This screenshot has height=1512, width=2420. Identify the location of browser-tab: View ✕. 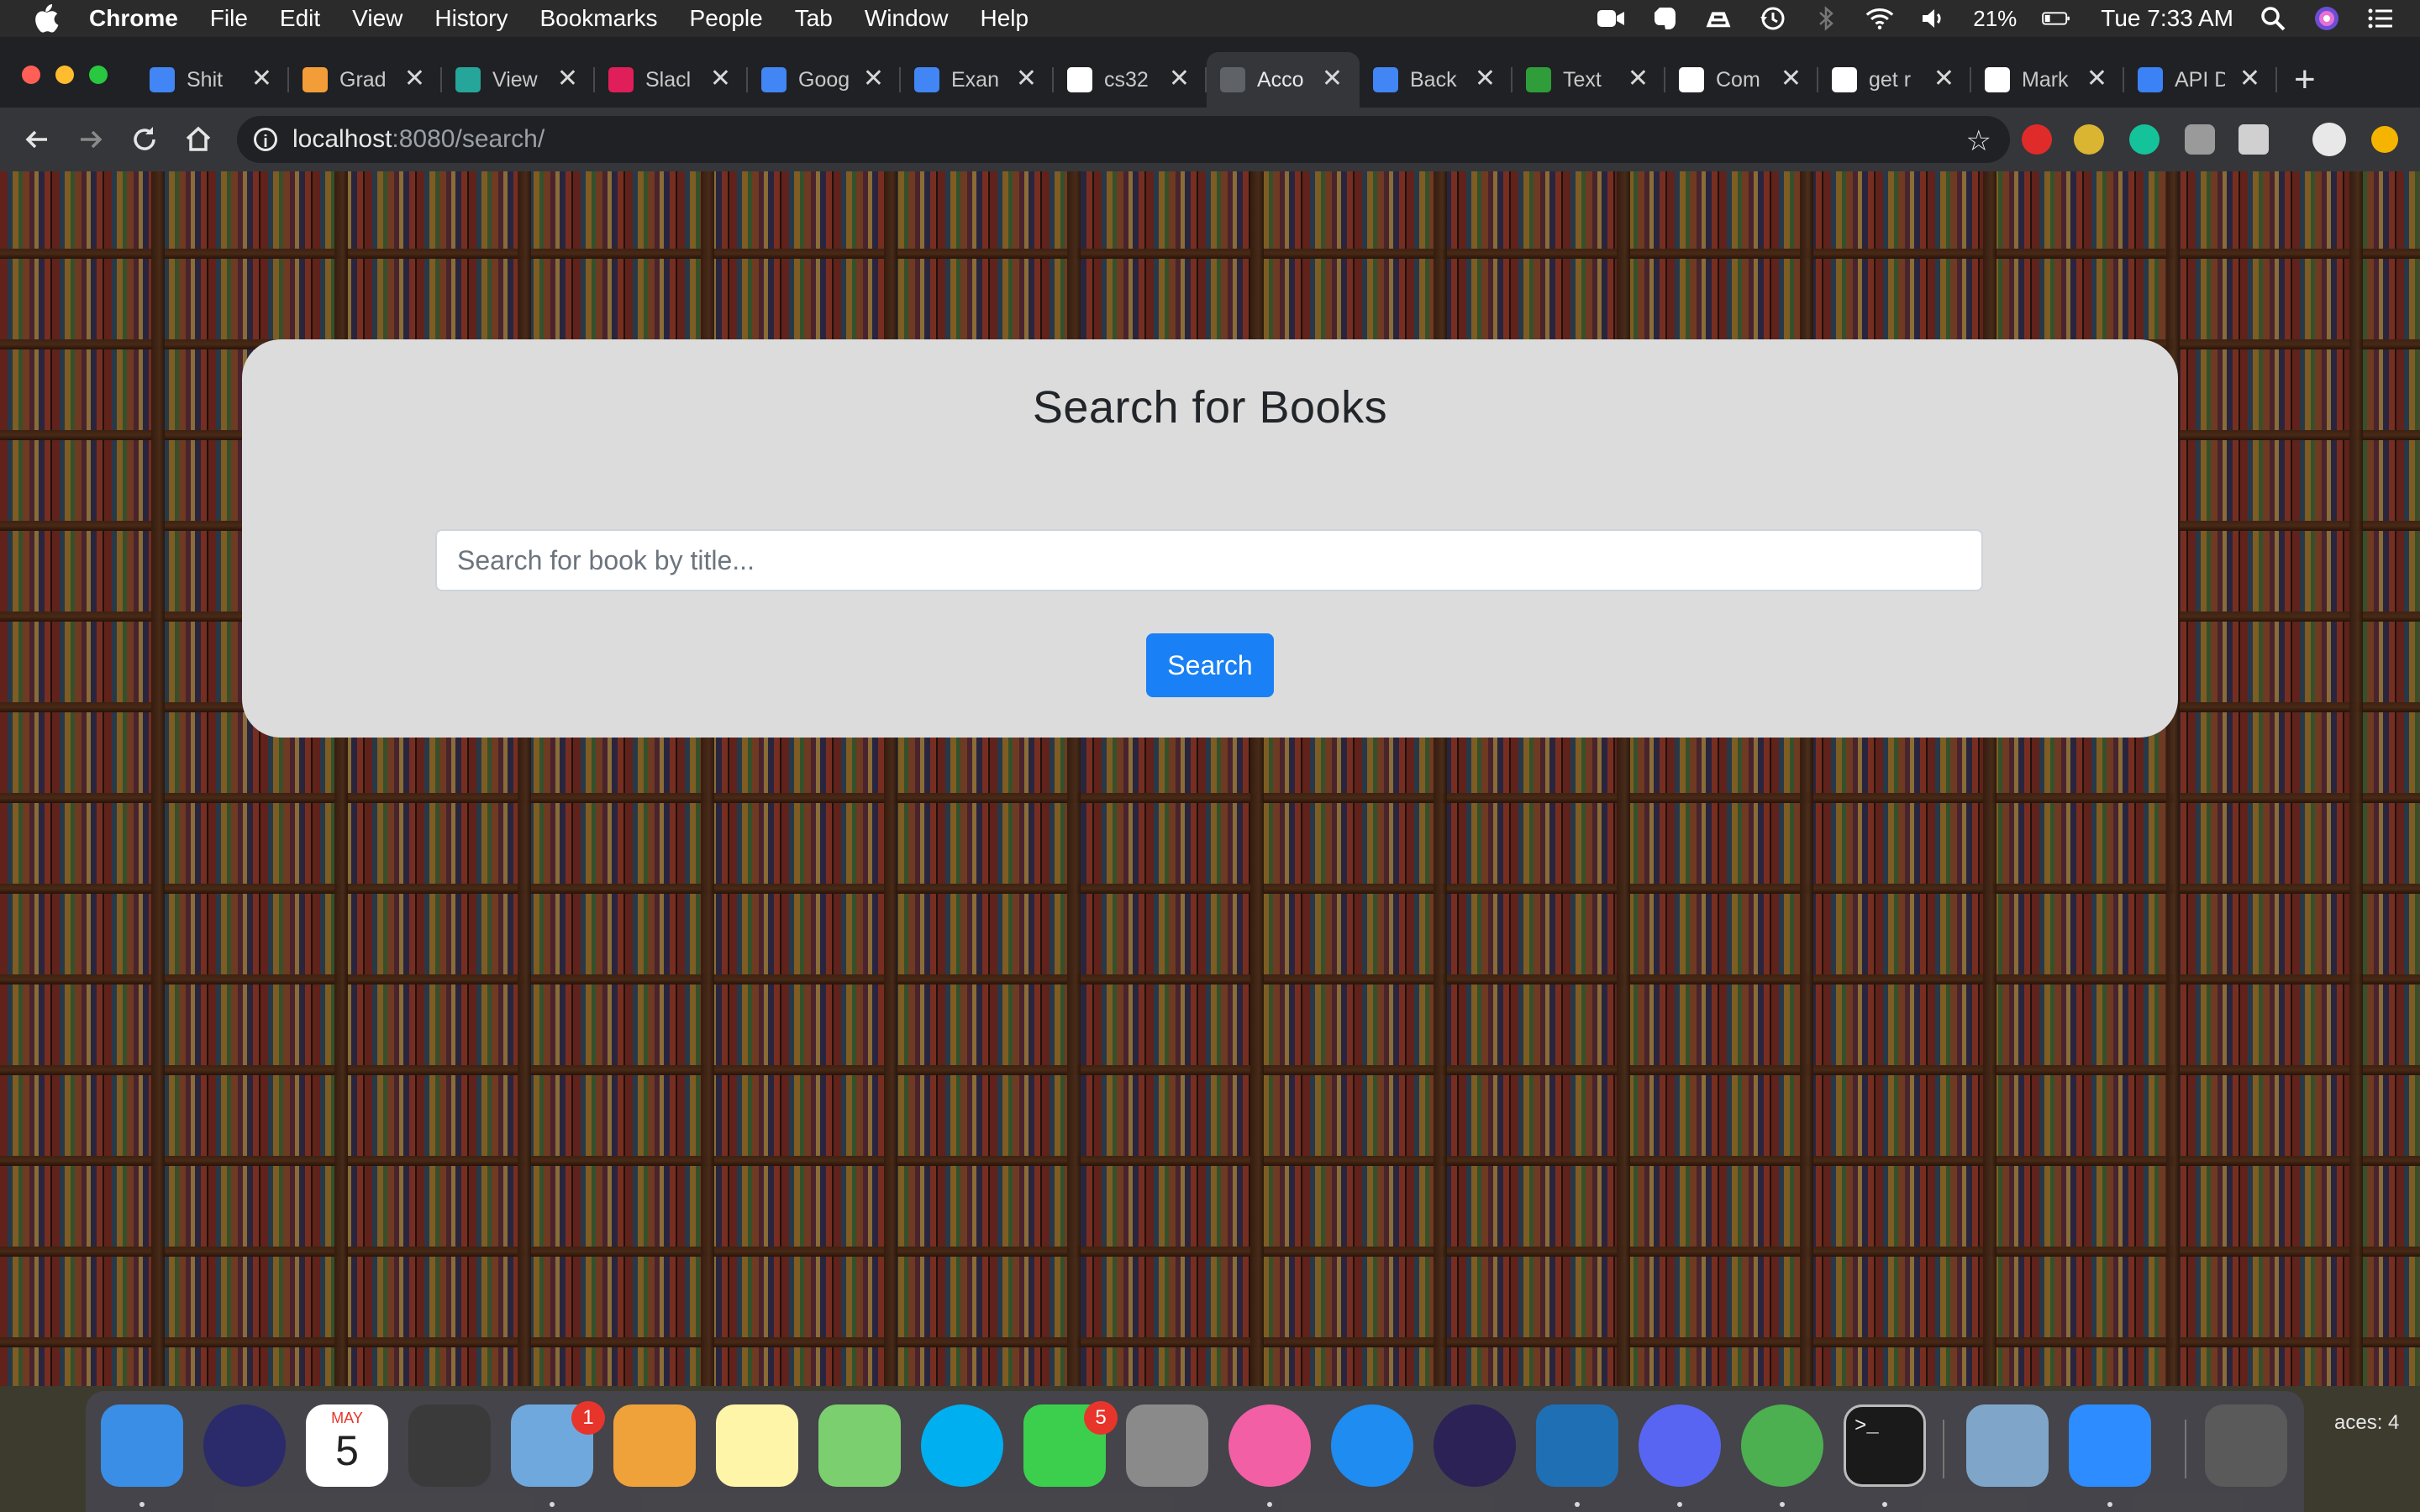
(518, 80).